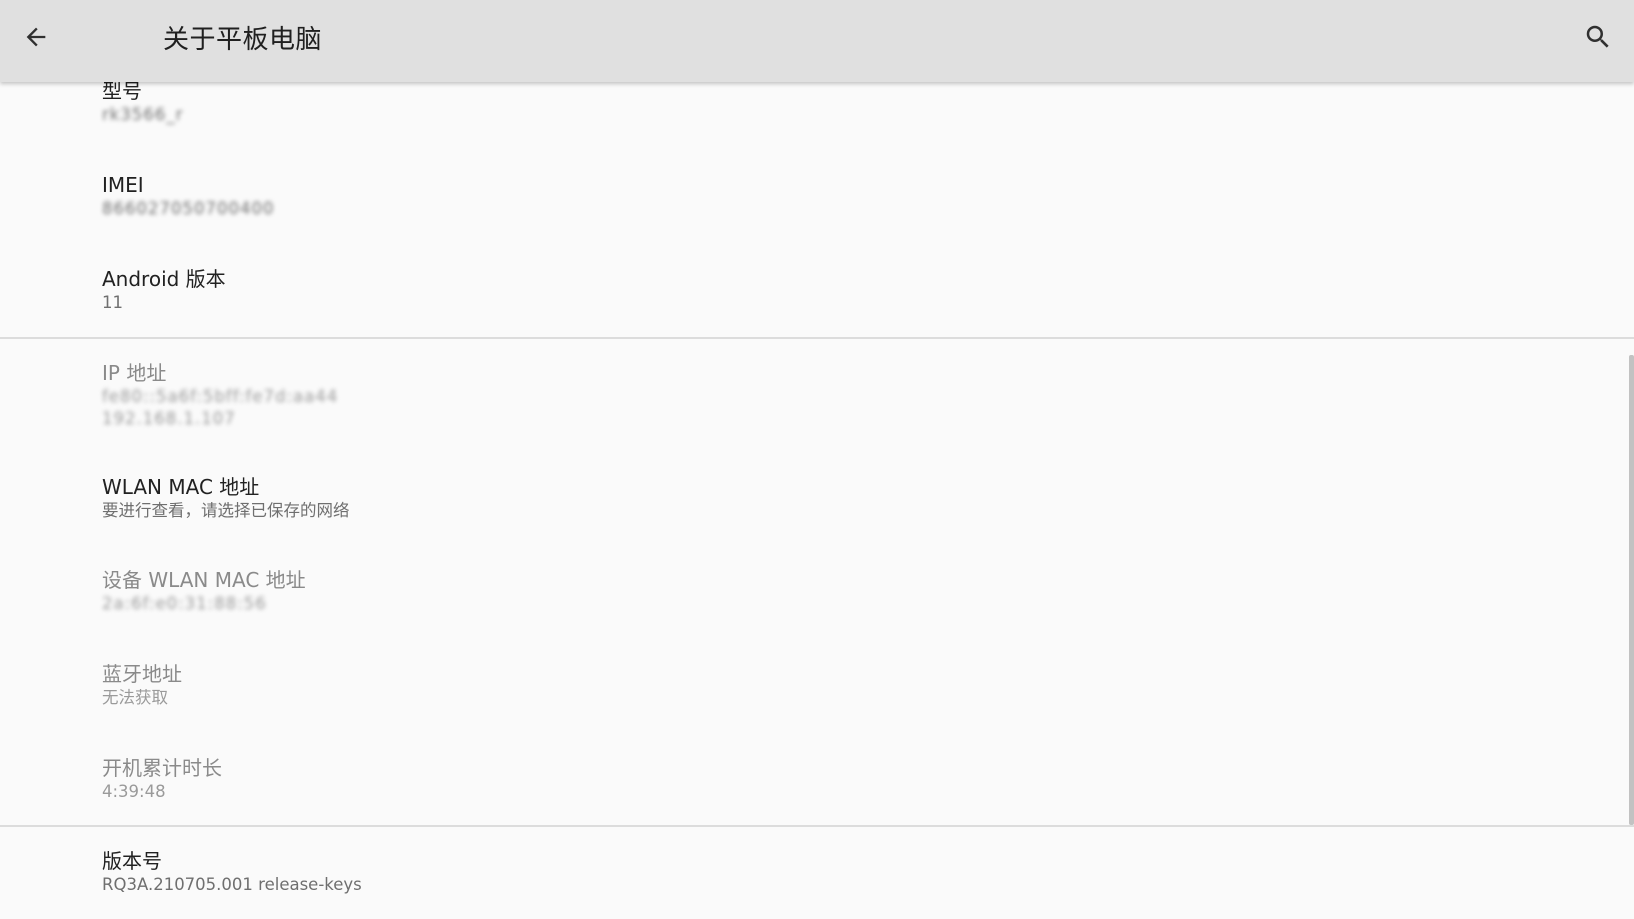 The image size is (1634, 919). Describe the element at coordinates (143, 114) in the screenshot. I see `pref-summary: rk3566_r` at that location.